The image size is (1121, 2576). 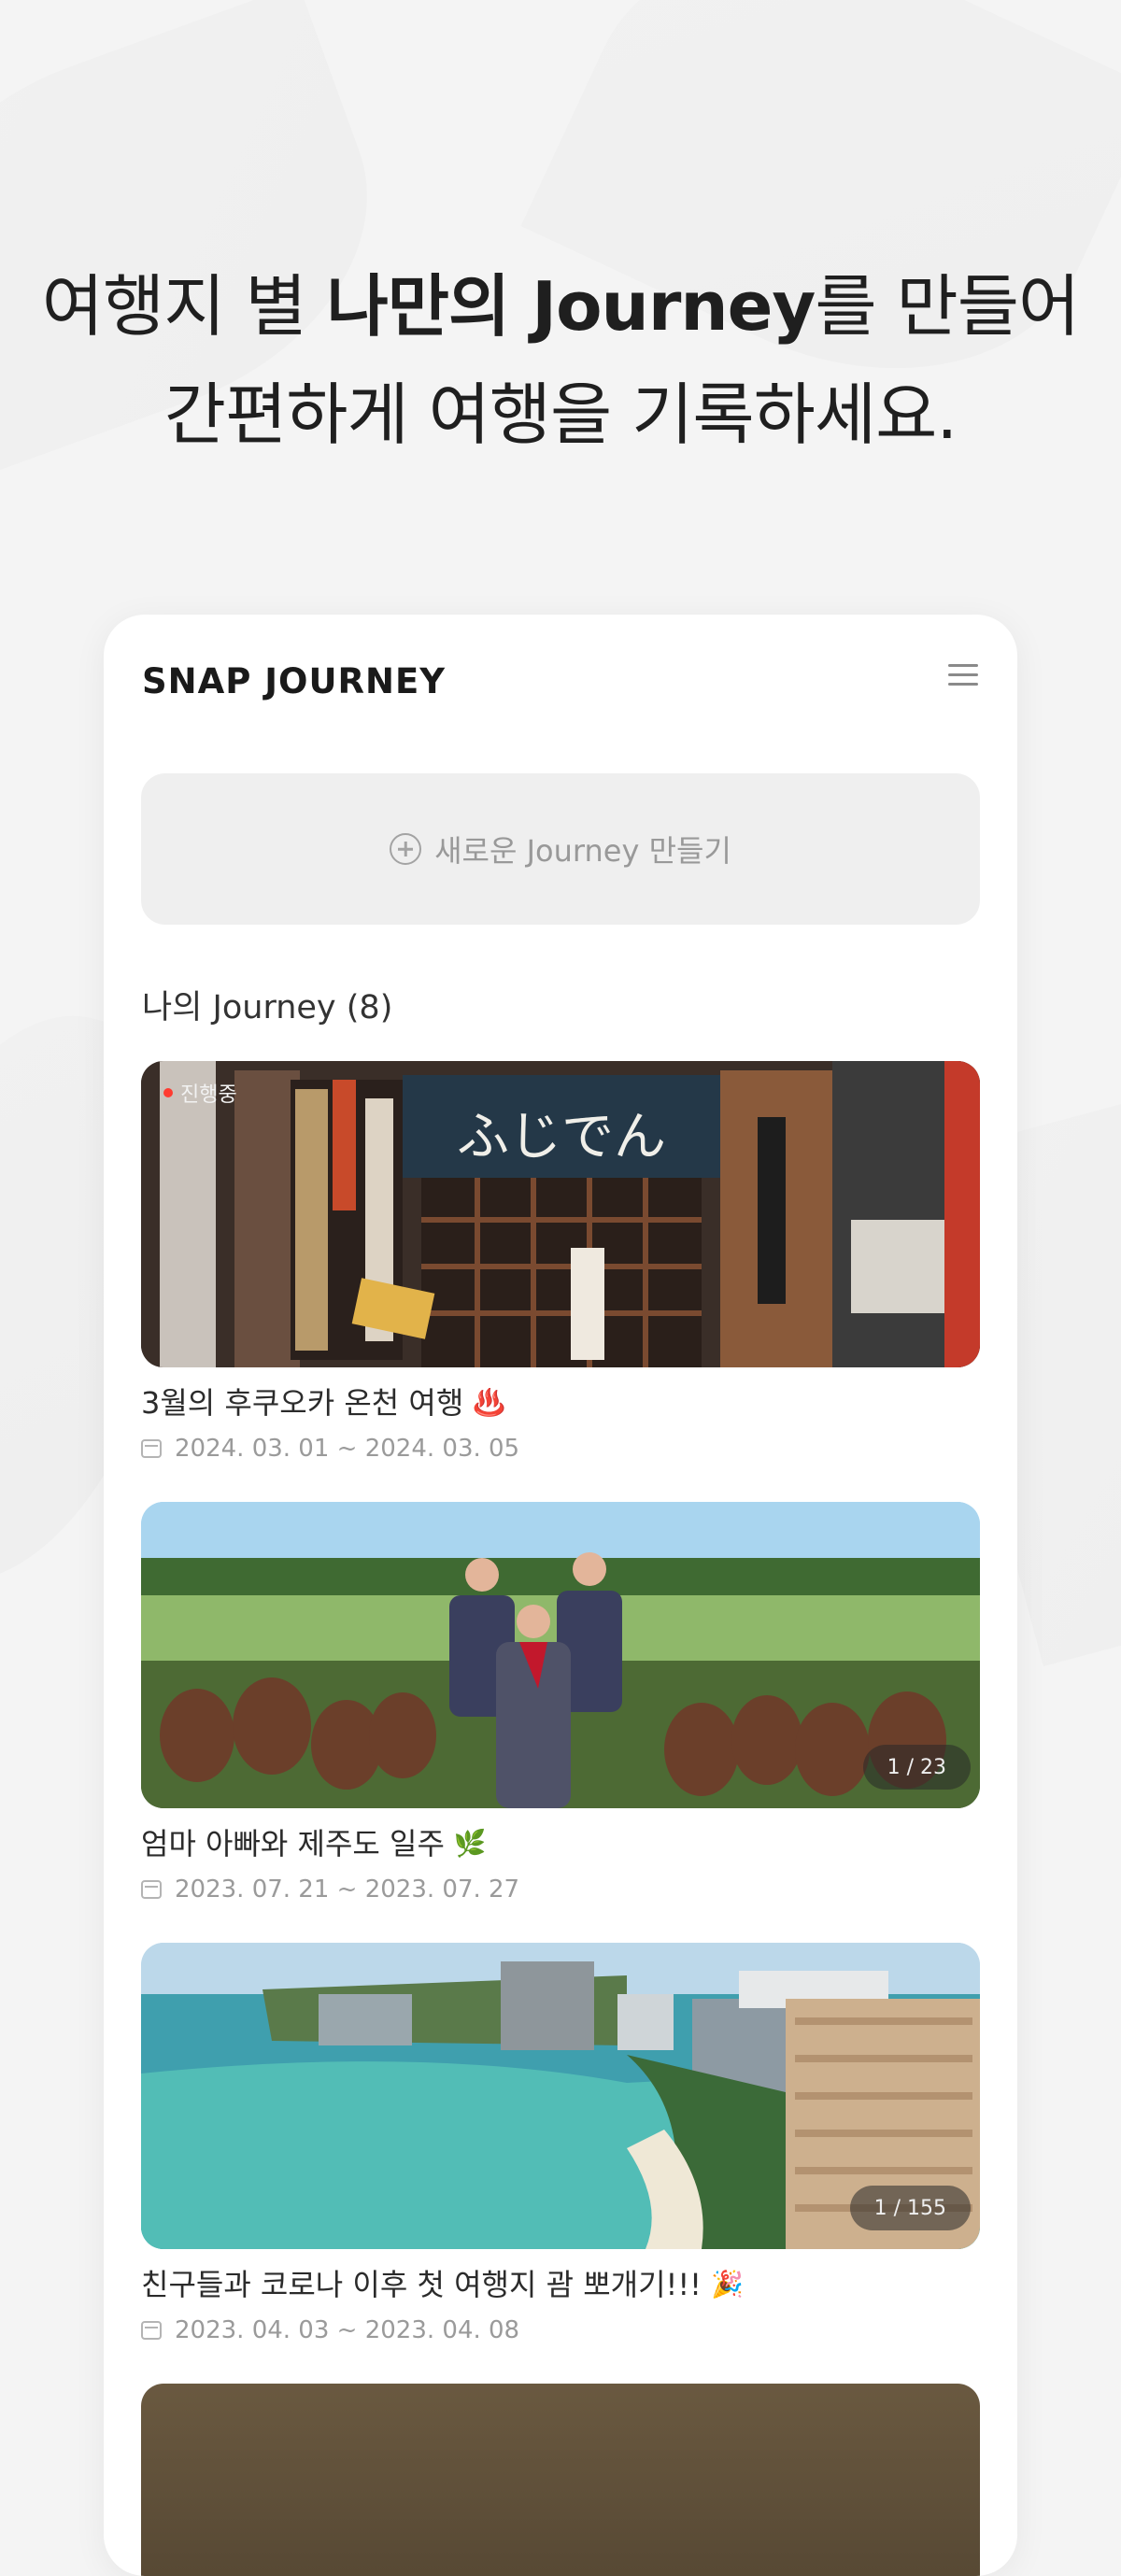 I want to click on headline-line-1: 여행지 별 나만의 Journey를 만들어, so click(x=560, y=306).